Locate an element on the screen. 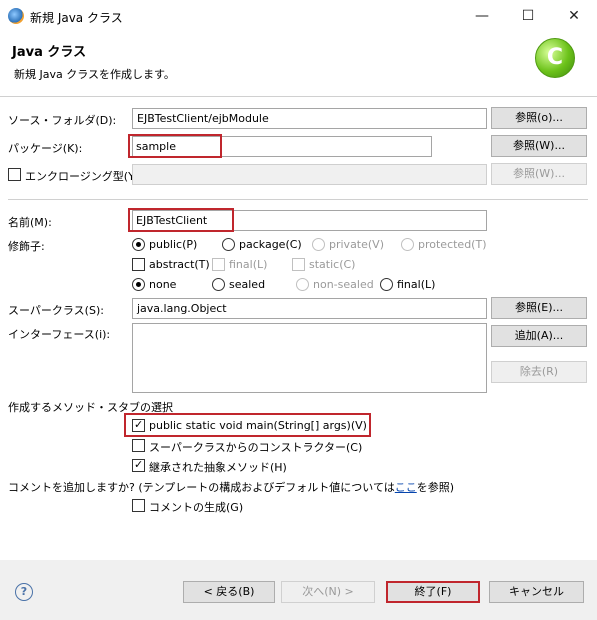 This screenshot has width=597, height=620. constructors-label: スーパークラスからのコンストラクター(C) is located at coordinates (256, 447).